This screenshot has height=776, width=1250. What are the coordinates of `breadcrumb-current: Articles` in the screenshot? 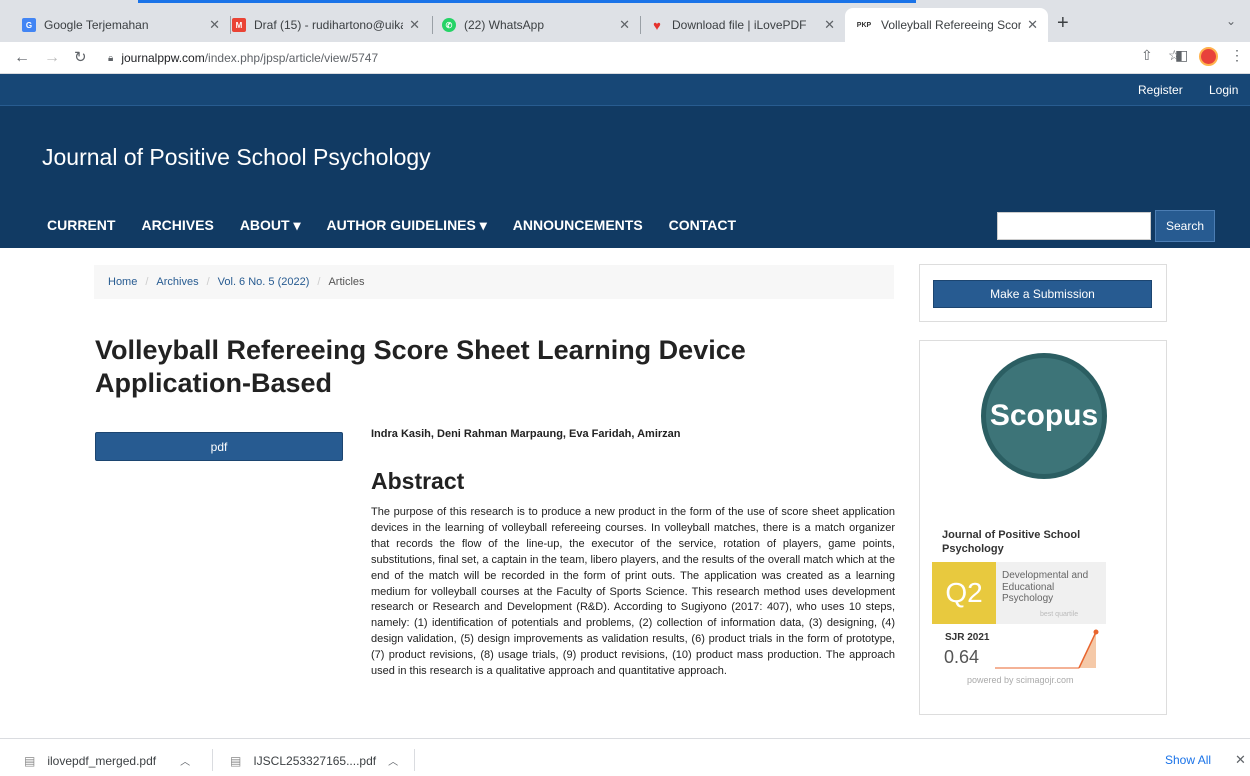 It's located at (346, 282).